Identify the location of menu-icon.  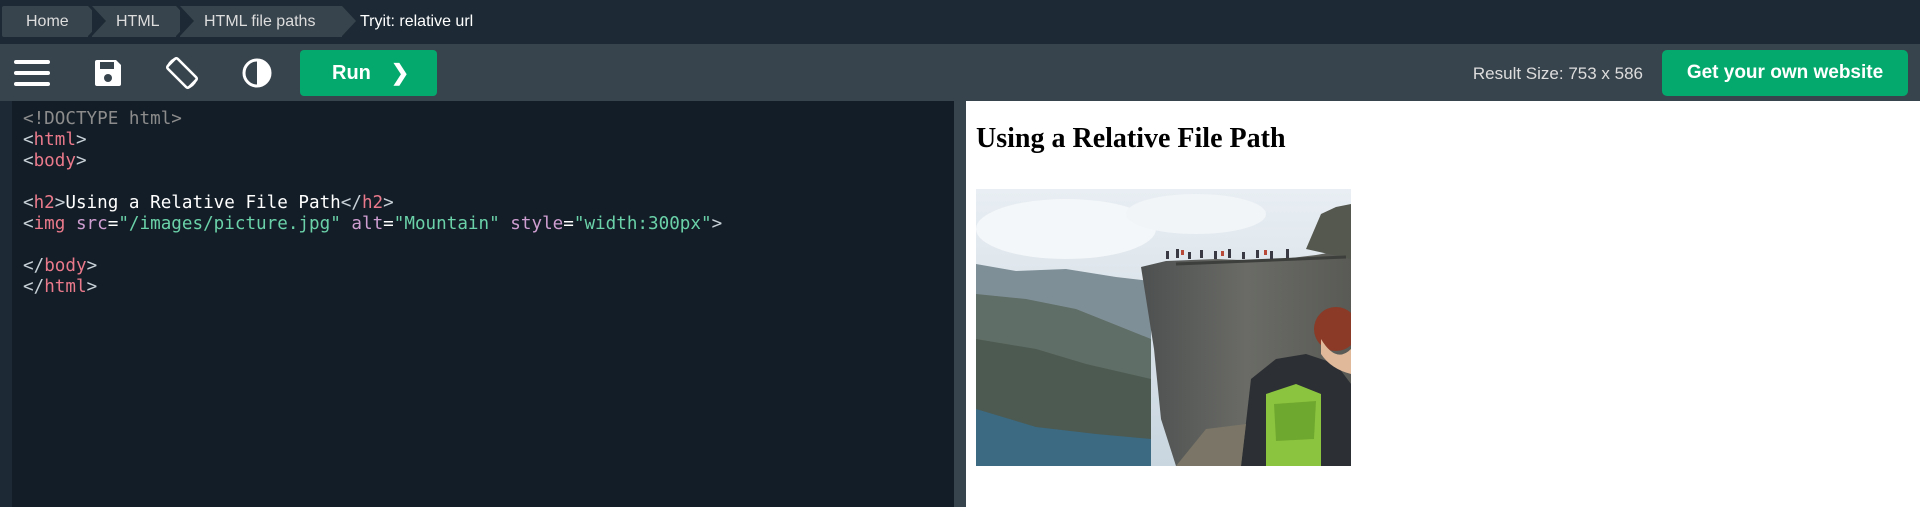
(32, 72).